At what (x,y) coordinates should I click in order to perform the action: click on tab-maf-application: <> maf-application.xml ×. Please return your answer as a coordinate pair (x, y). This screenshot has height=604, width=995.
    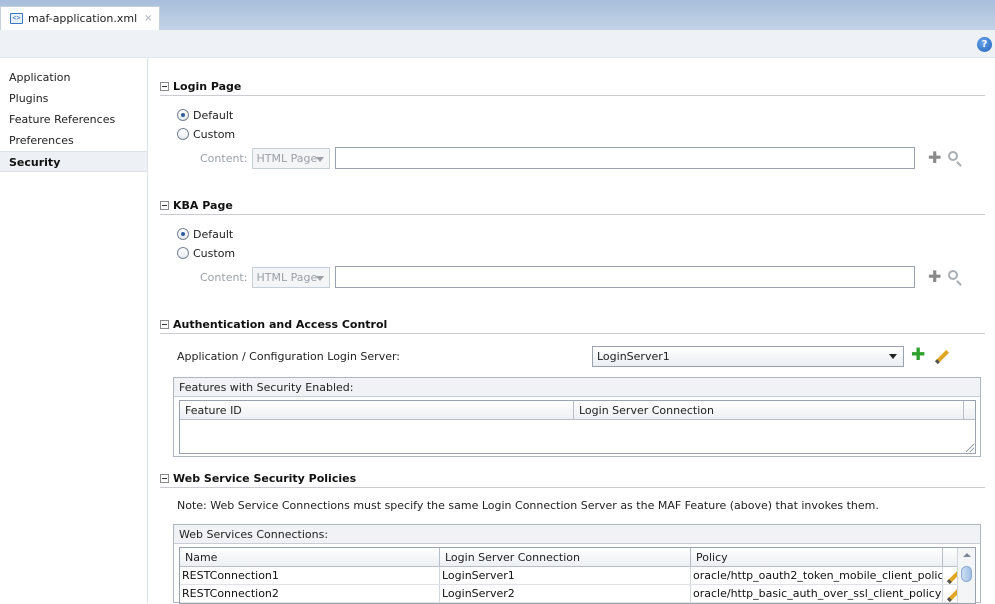
    Looking at the image, I should click on (80, 18).